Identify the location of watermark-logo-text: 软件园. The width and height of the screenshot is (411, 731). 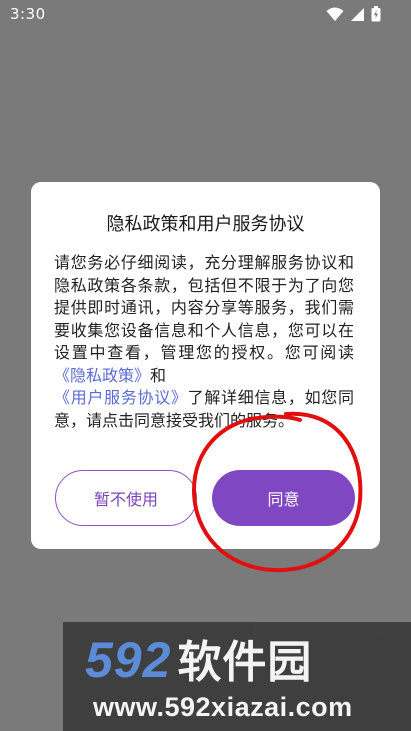
(245, 662).